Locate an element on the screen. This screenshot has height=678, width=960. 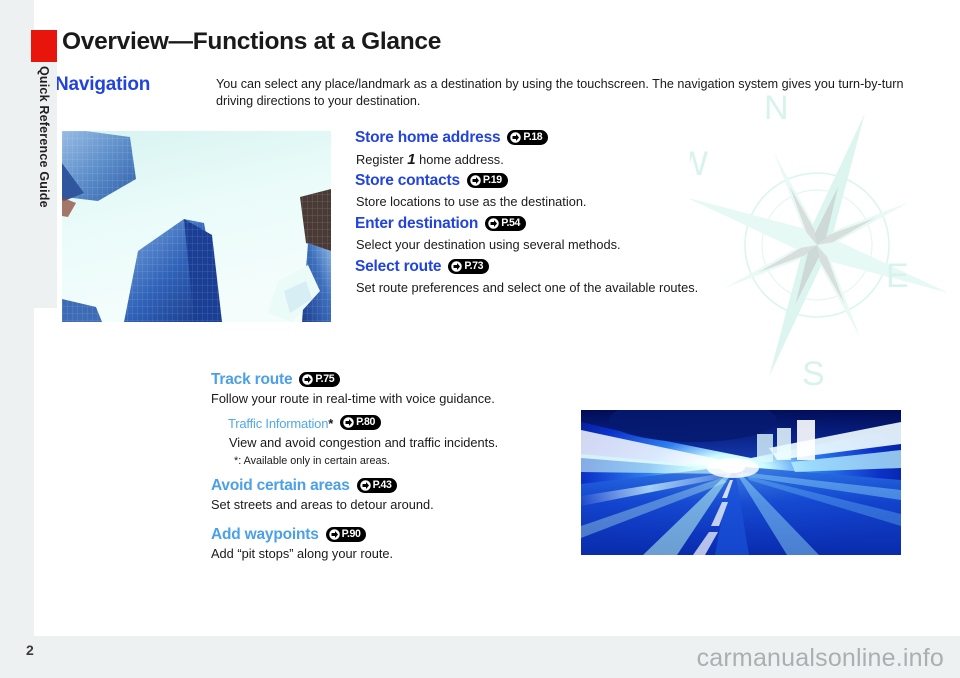
page-ref-badge-p18: P.18 is located at coordinates (528, 137).